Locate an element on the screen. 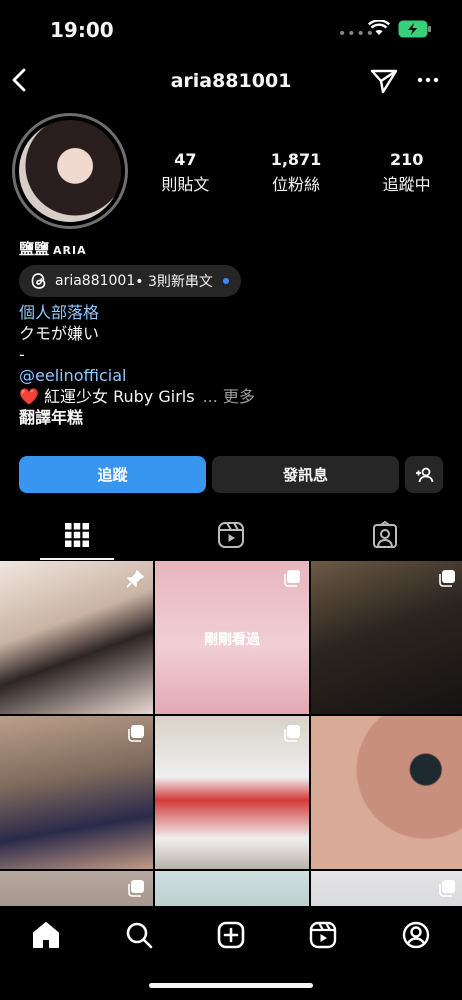 This screenshot has height=1000, width=462. stat-following: 210 追蹤中 is located at coordinates (406, 172).